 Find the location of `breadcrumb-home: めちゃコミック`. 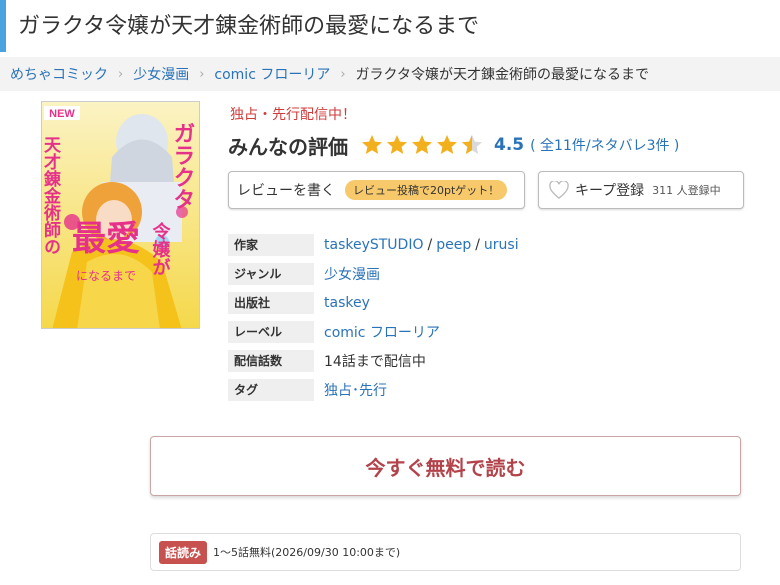

breadcrumb-home: めちゃコミック is located at coordinates (59, 74).